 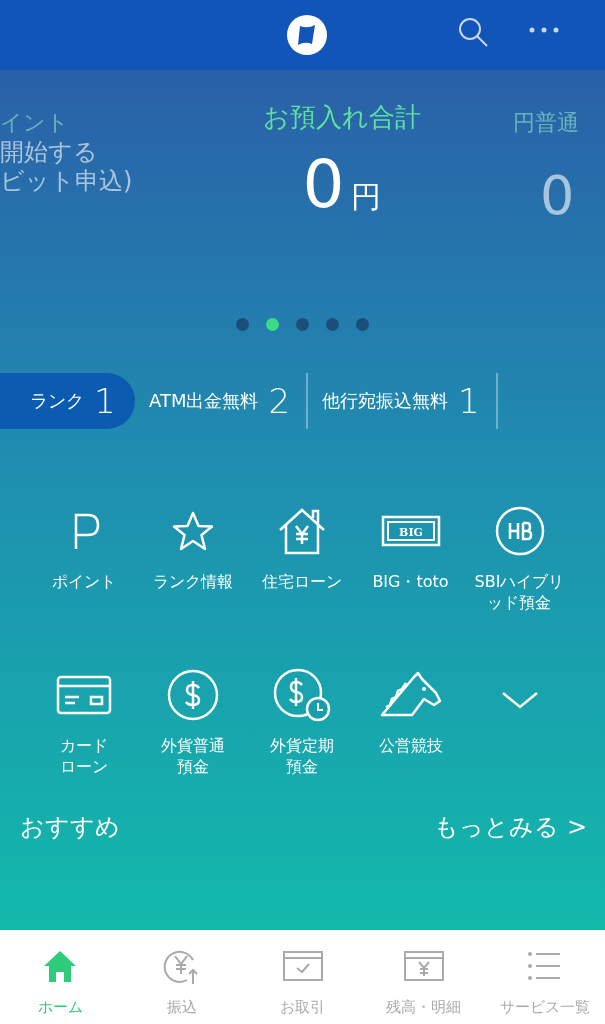 What do you see at coordinates (385, 401) in the screenshot?
I see `perk-label: 他行宛振込無料` at bounding box center [385, 401].